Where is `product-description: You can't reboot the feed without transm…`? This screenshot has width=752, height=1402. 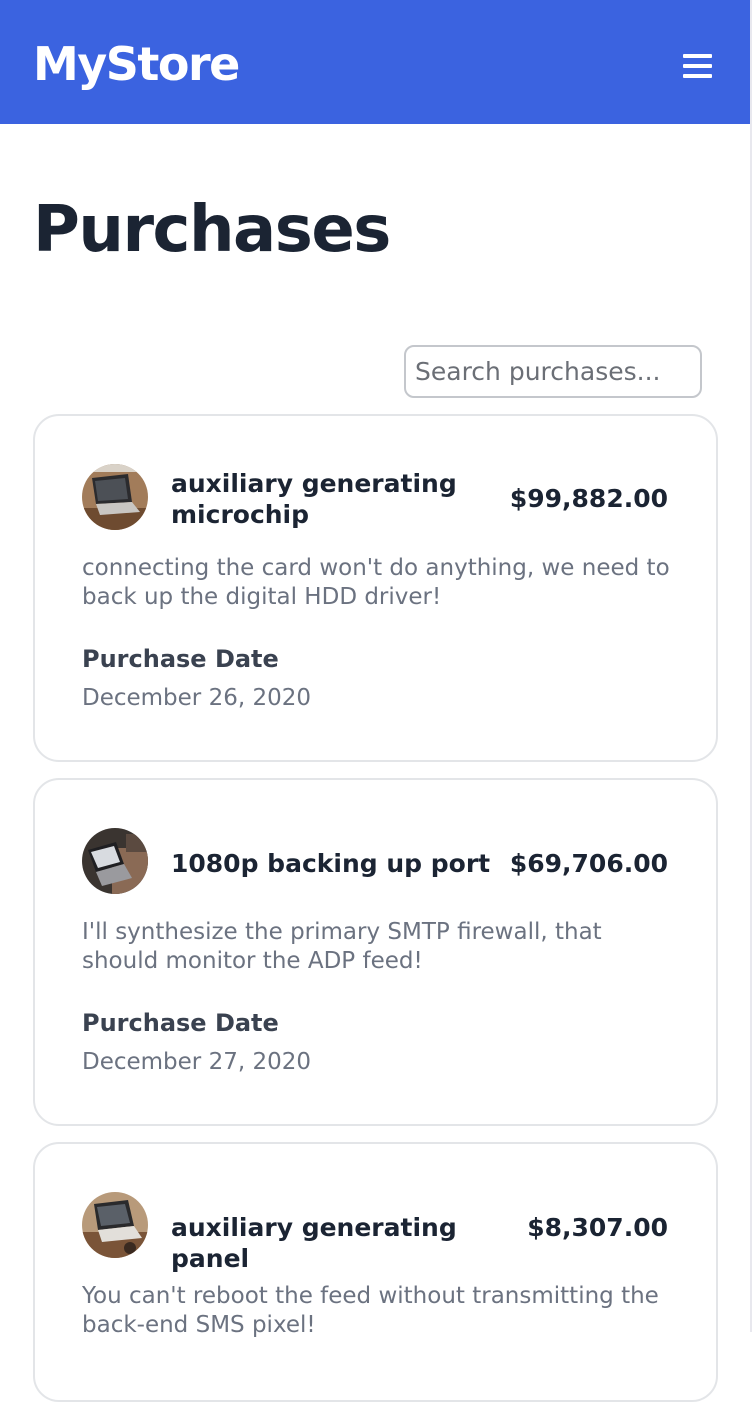 product-description: You can't reboot the feed without transm… is located at coordinates (370, 1310).